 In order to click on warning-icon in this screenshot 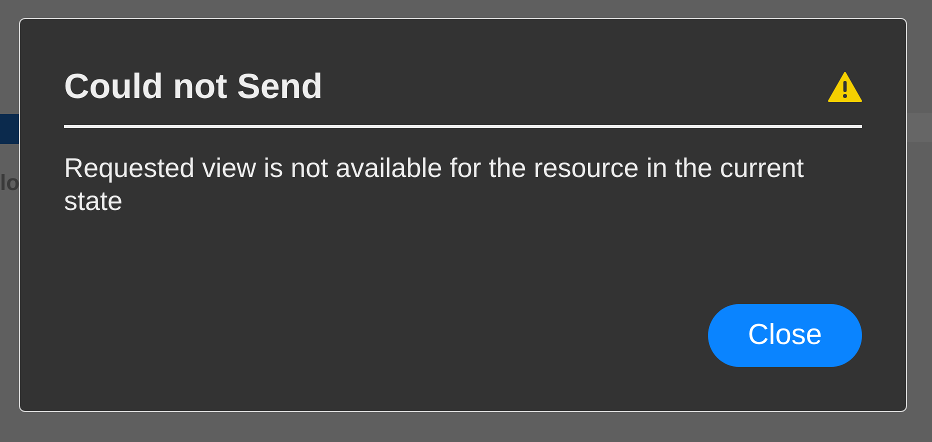, I will do `click(845, 87)`.